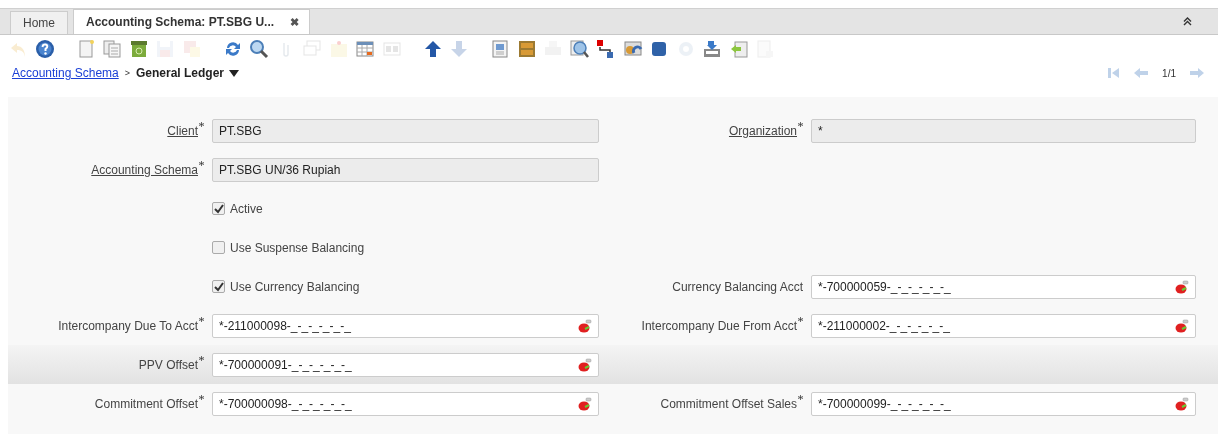  I want to click on collapse-icon, so click(1187, 21).